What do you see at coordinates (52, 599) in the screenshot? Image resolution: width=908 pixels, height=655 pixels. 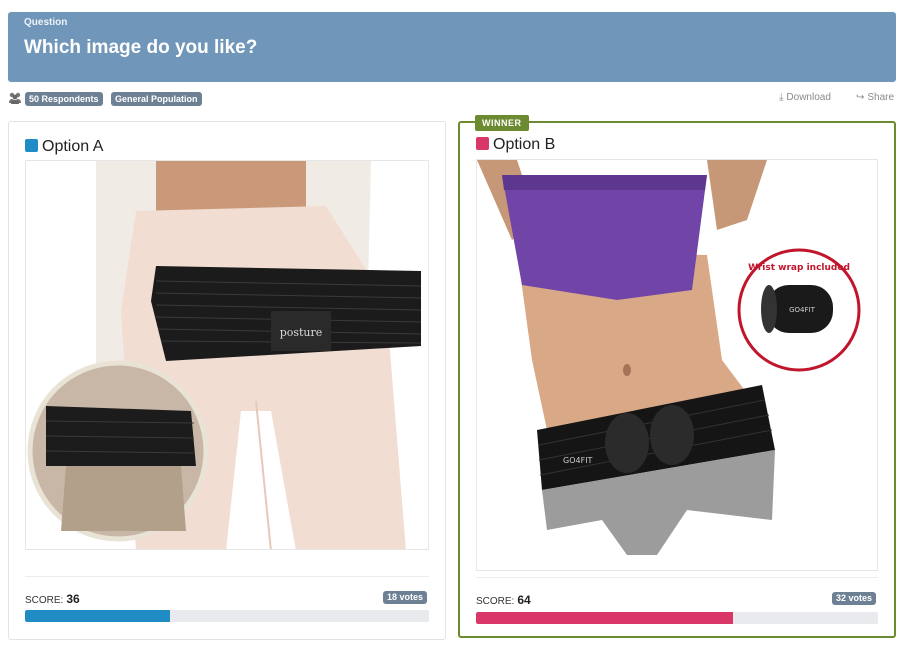 I see `option-a-score: SCORE: 36` at bounding box center [52, 599].